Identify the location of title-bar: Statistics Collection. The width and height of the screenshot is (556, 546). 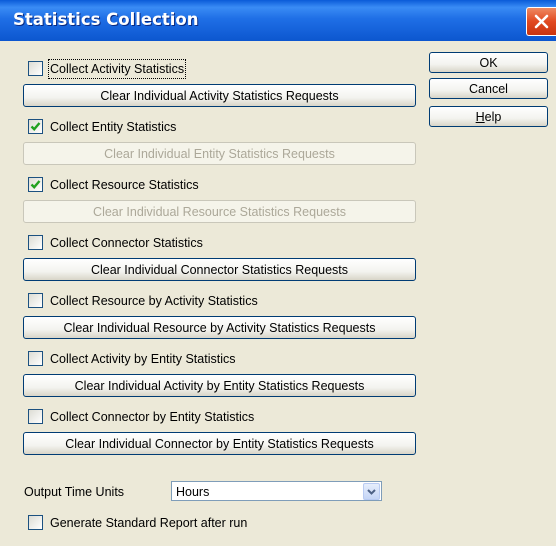
(278, 20).